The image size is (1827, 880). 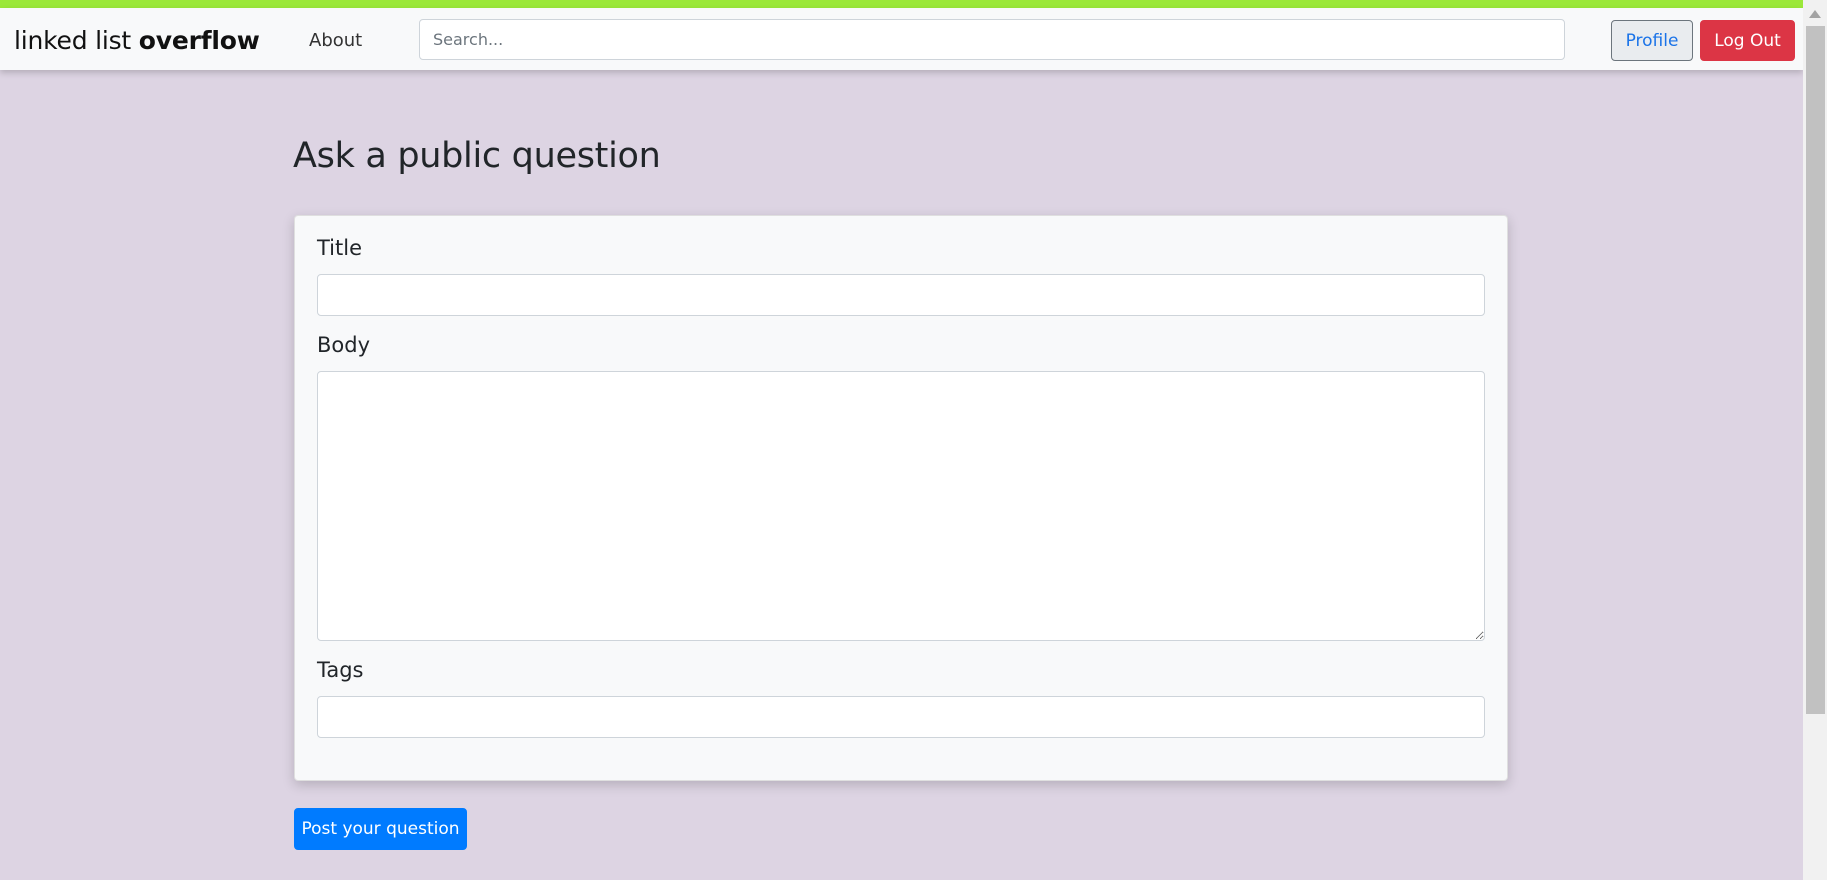 I want to click on profile-button: Profile, so click(x=1652, y=40).